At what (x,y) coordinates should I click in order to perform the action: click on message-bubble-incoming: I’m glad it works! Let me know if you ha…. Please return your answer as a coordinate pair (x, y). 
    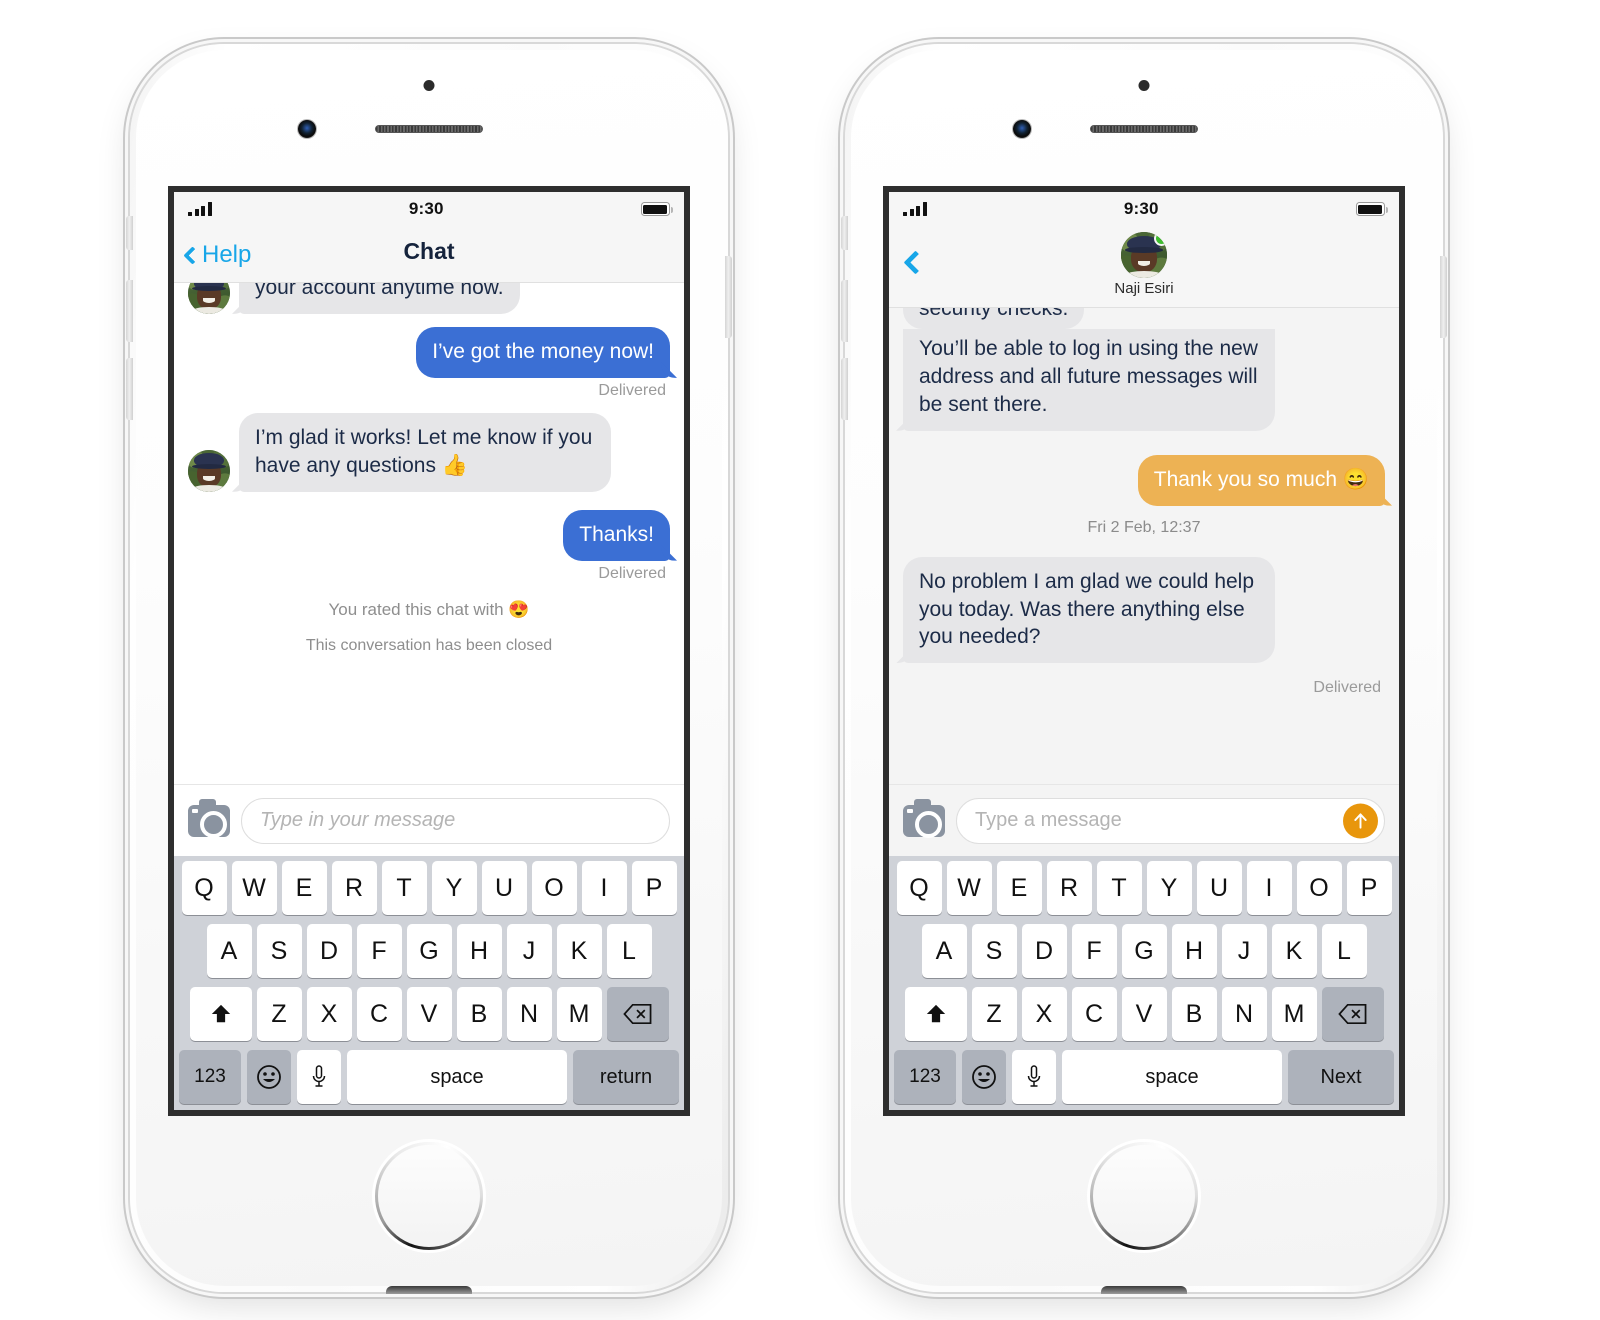
    Looking at the image, I should click on (425, 452).